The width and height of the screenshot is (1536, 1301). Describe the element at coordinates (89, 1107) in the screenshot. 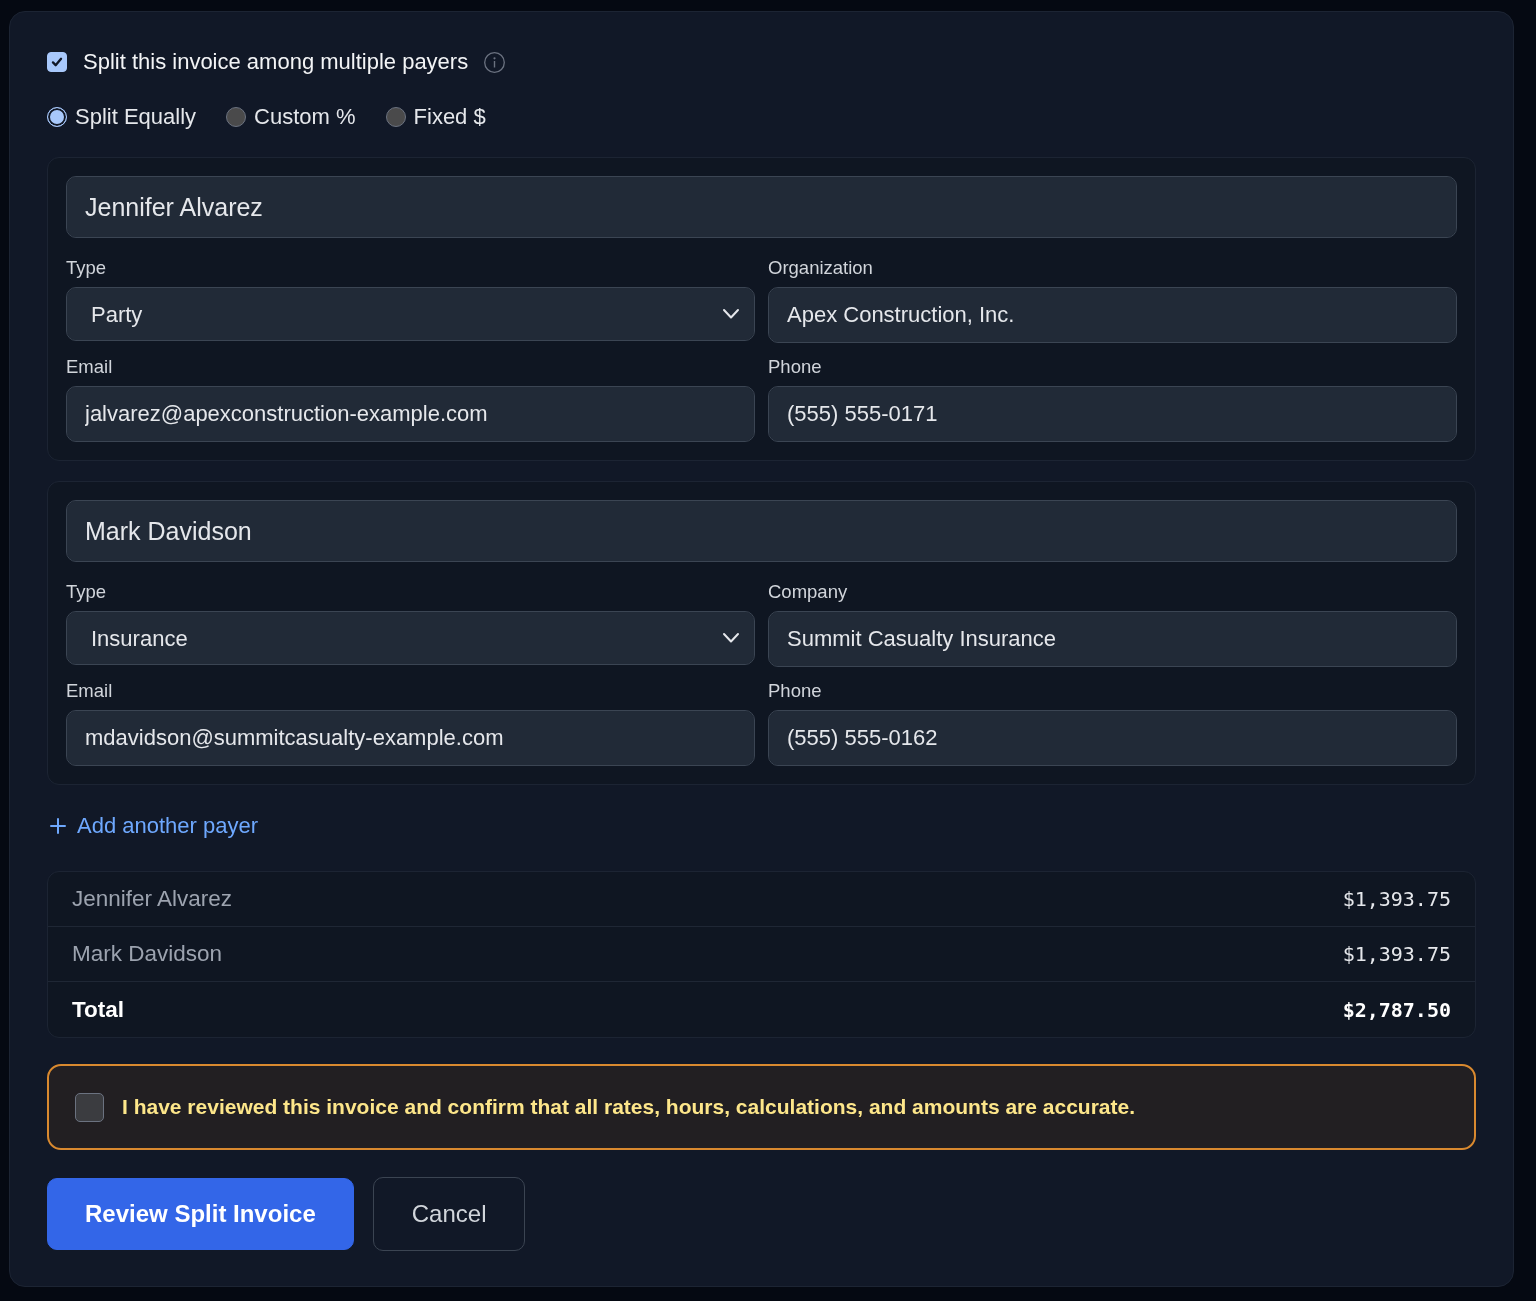

I see `confirm-checkbox` at that location.